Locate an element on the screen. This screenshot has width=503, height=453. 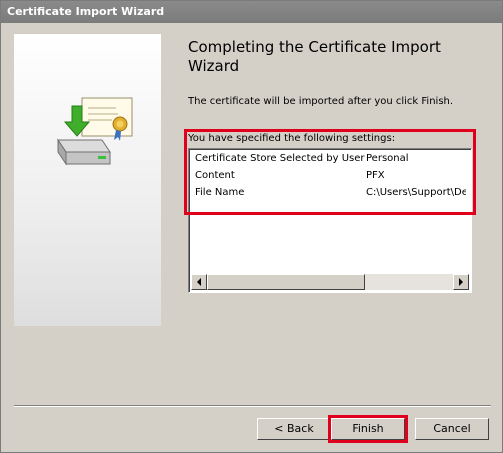
arrow-left-icon is located at coordinates (199, 282).